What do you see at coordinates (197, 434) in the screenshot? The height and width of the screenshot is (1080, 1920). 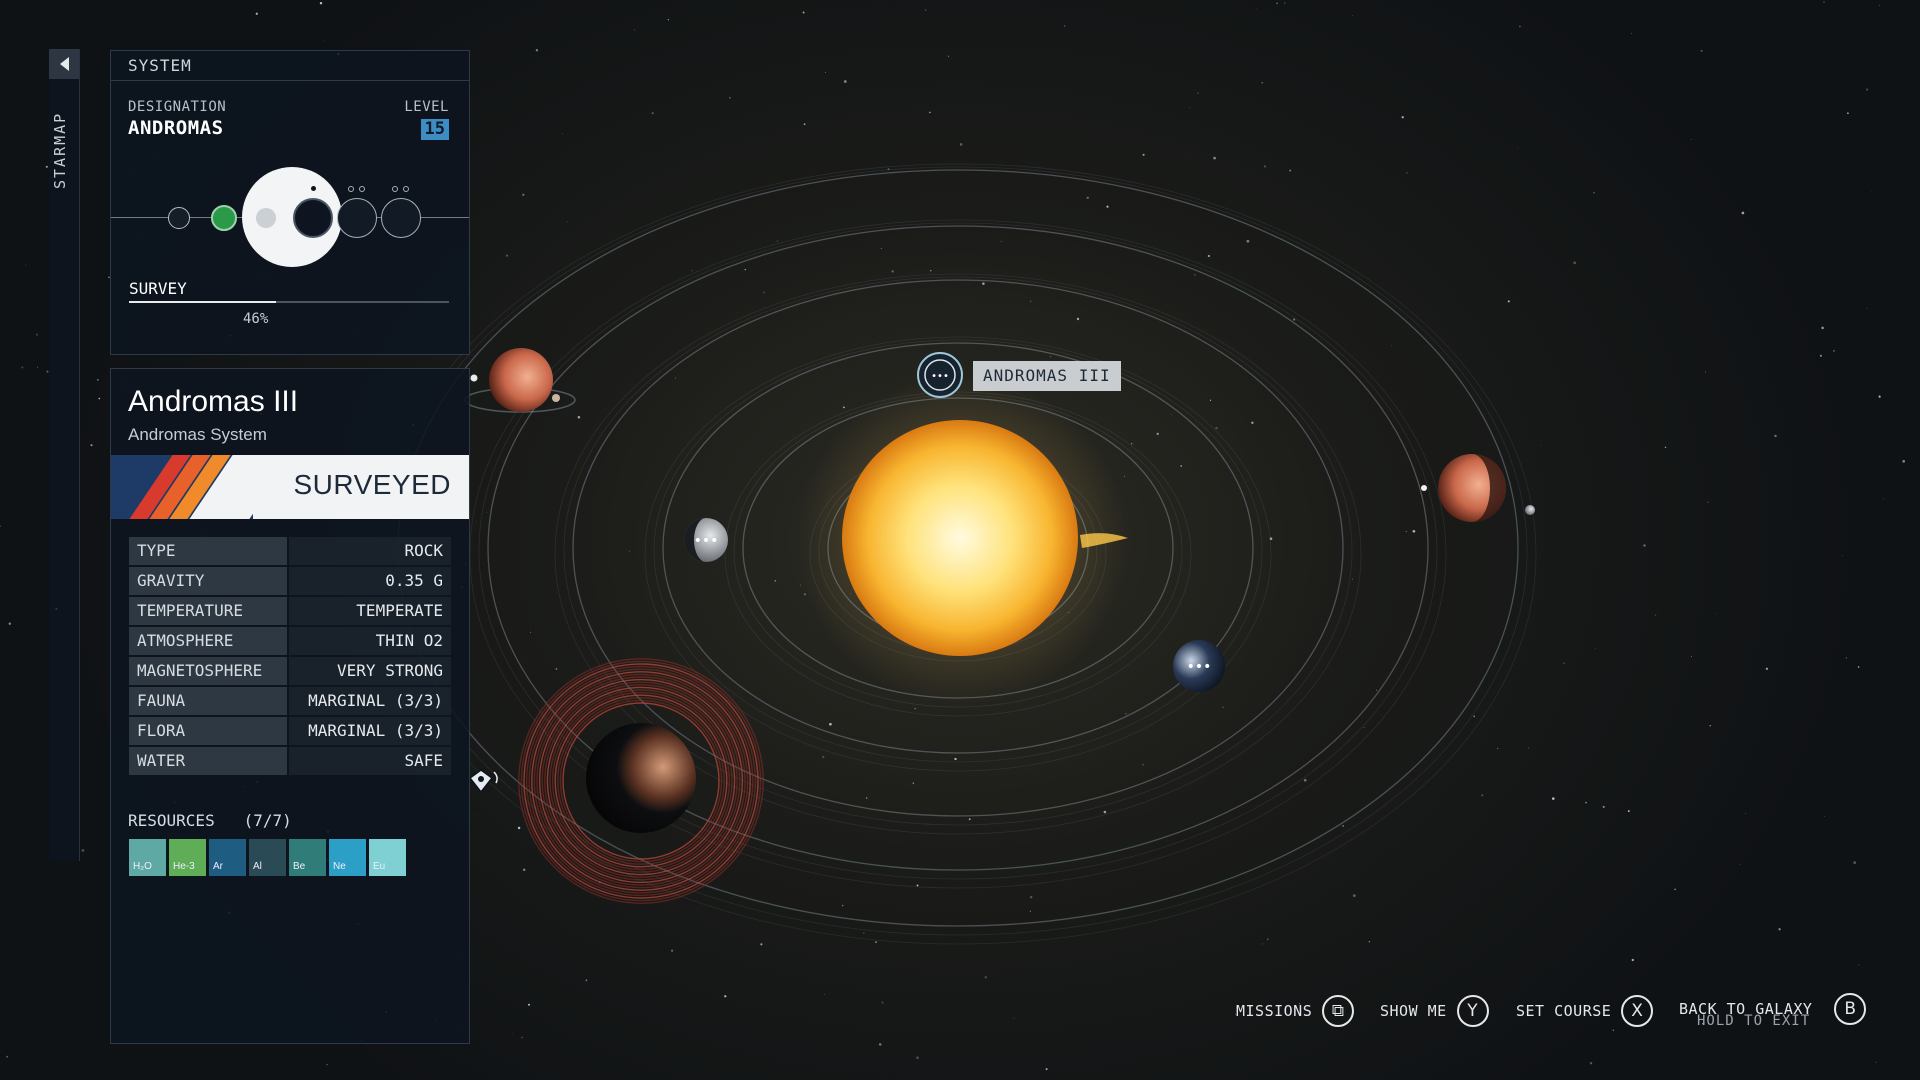 I see `planet-system-name: Andromas System` at bounding box center [197, 434].